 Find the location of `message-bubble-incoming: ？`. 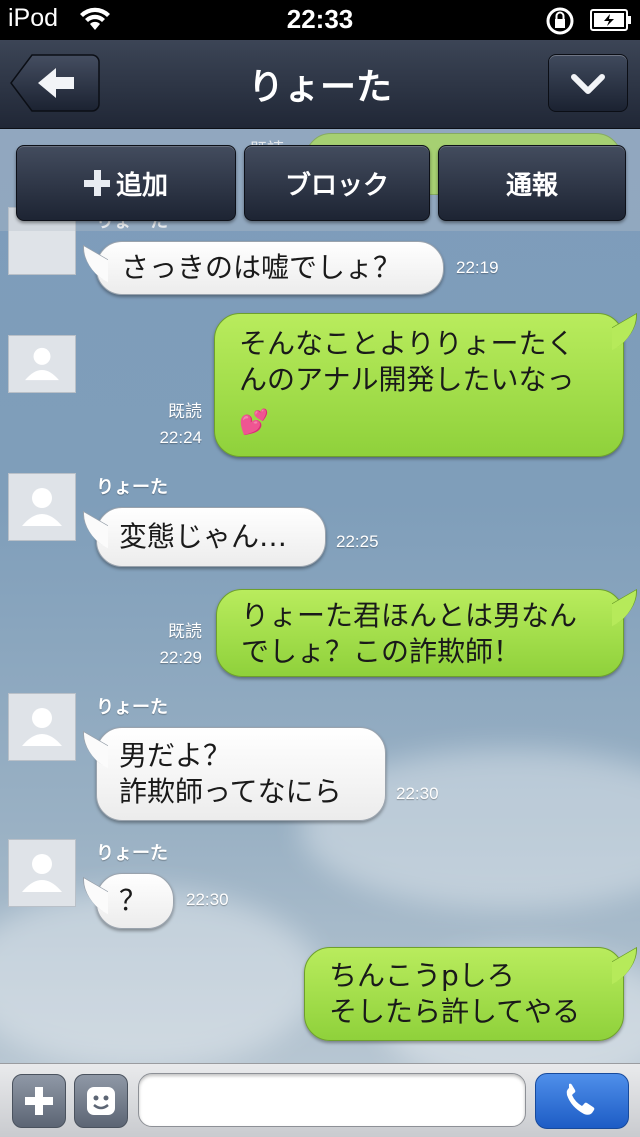

message-bubble-incoming: ？ is located at coordinates (128, 901).